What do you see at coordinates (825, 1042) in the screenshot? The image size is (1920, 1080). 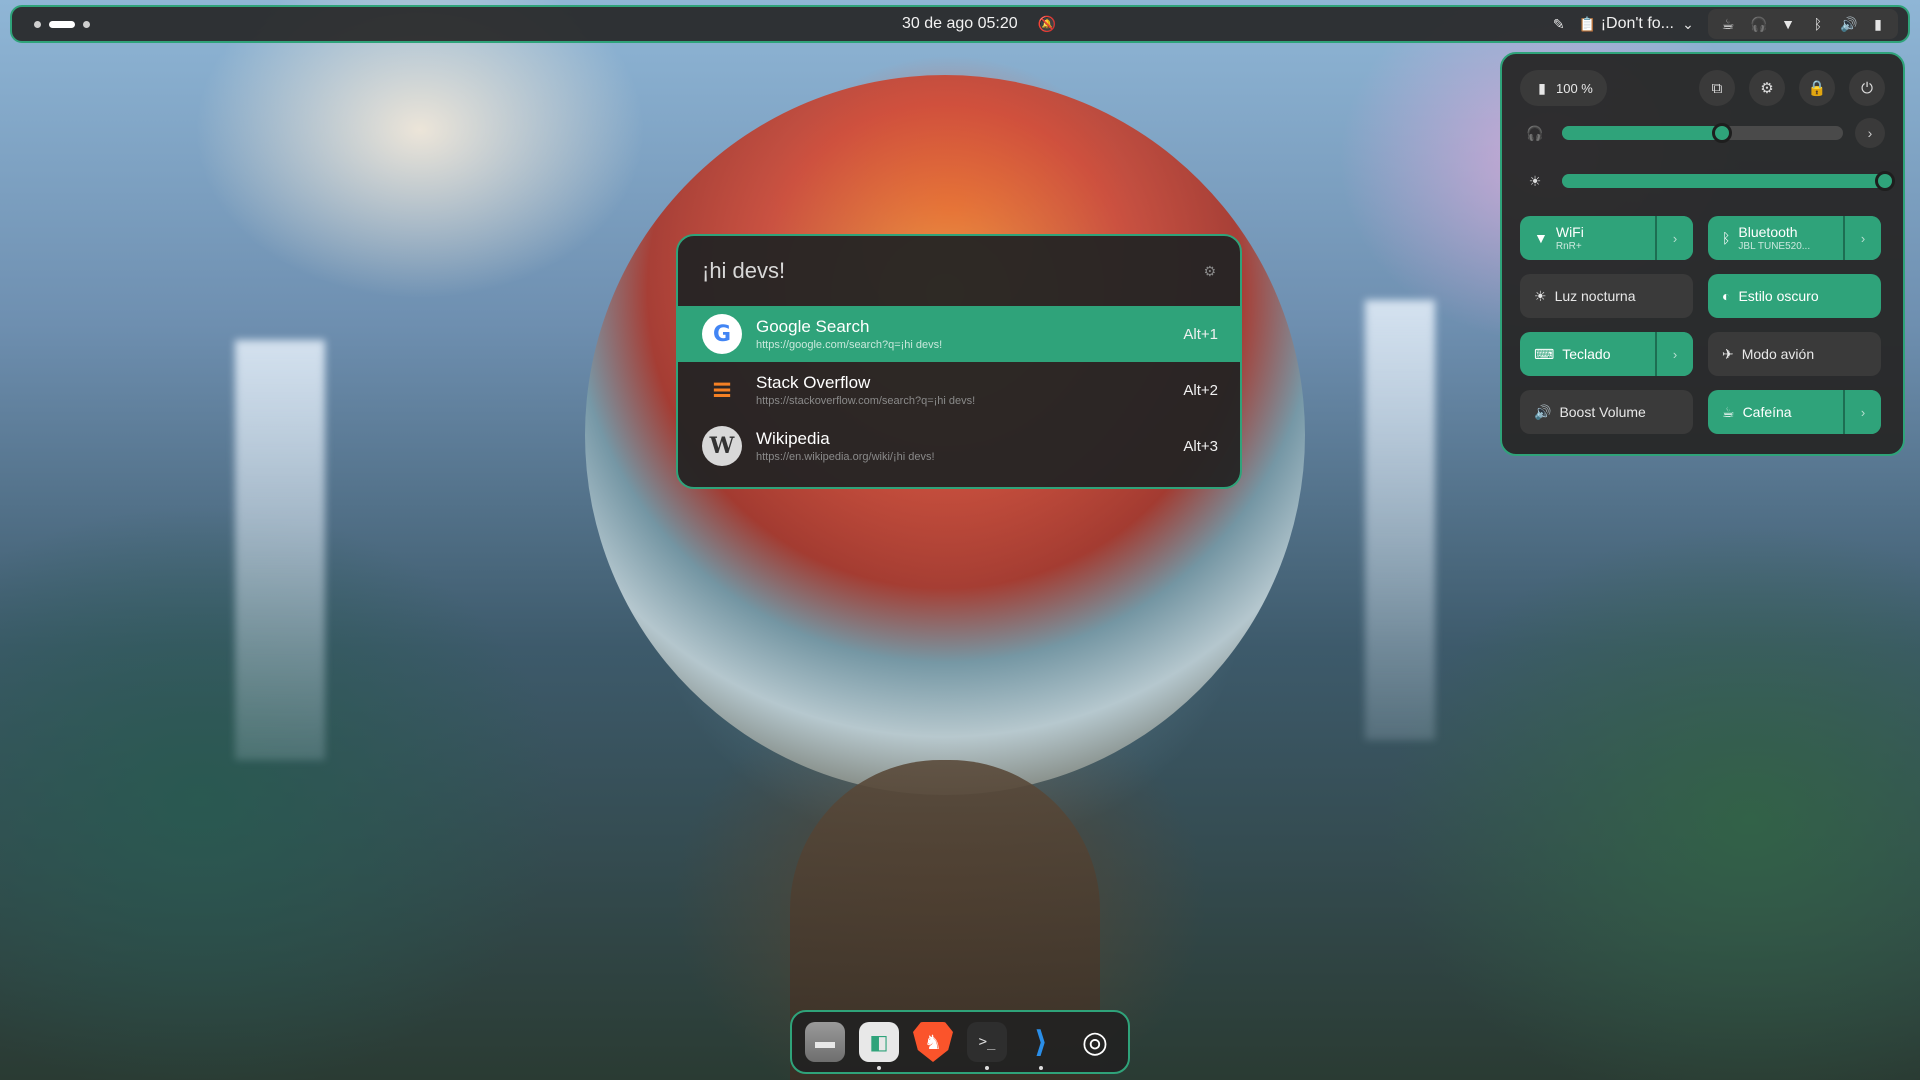 I see `files-icon: ▬` at bounding box center [825, 1042].